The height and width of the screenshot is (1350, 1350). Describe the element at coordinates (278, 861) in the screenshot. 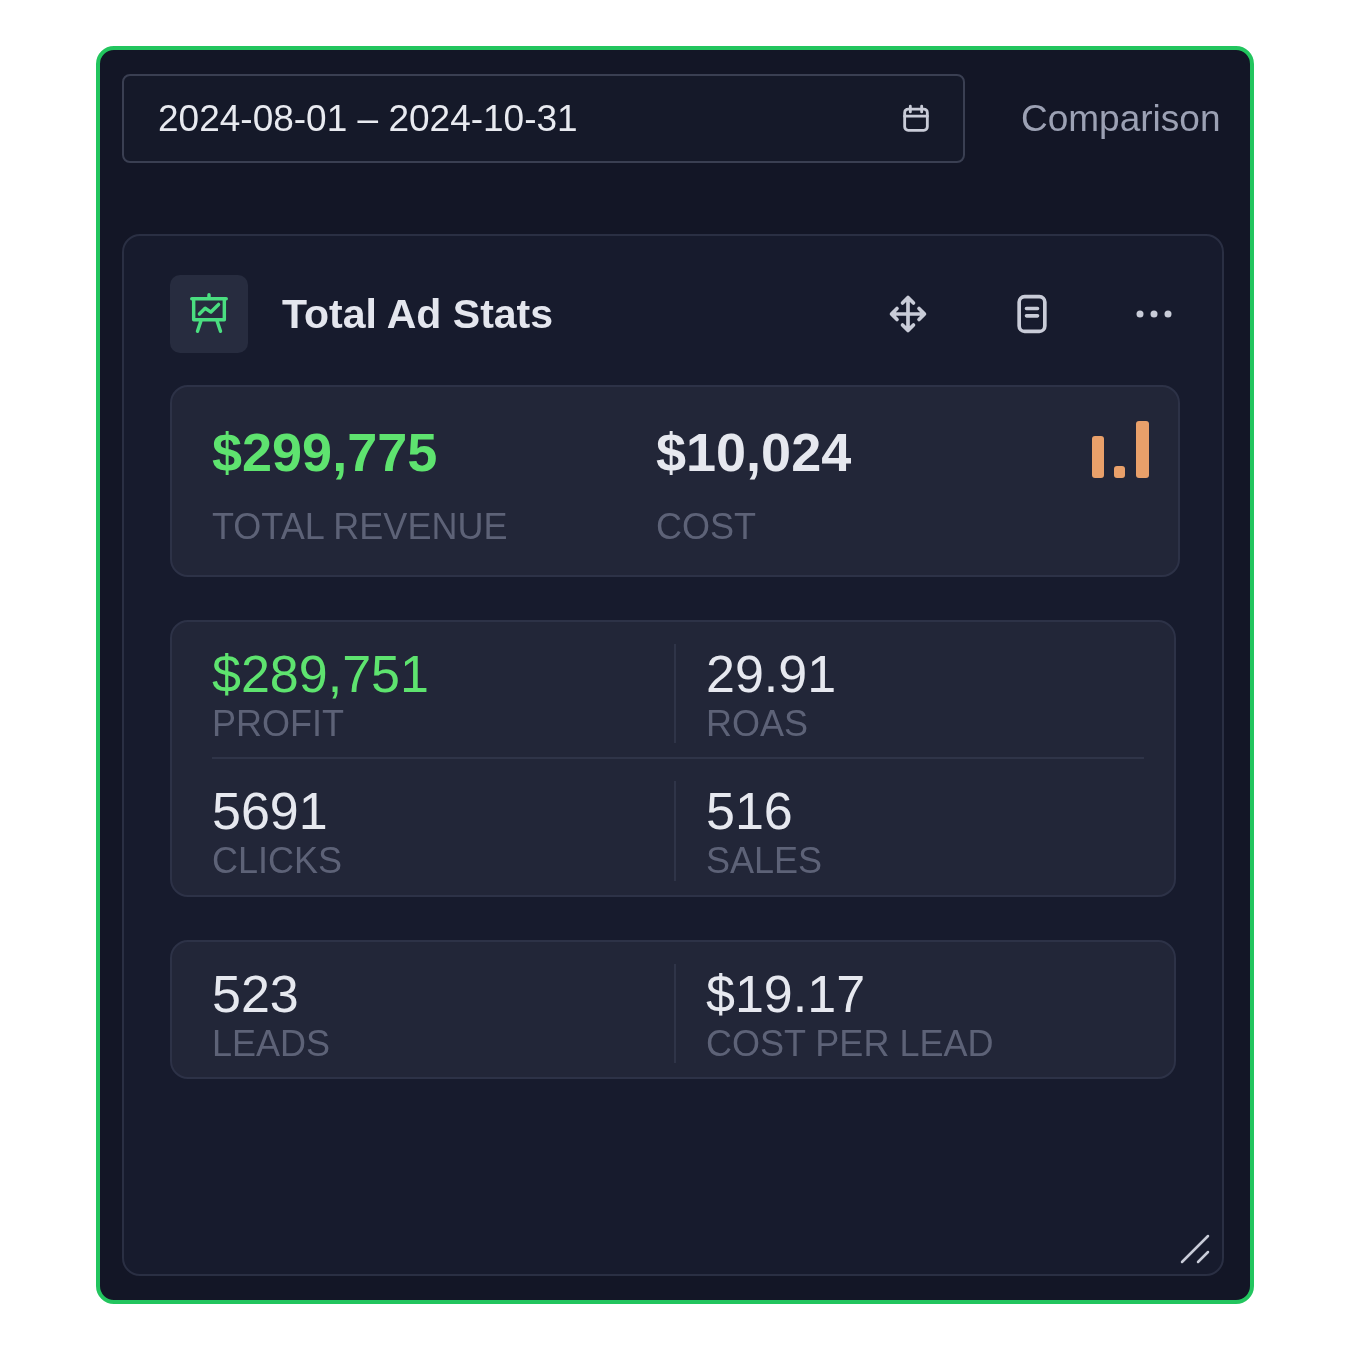

I see `stat-label: CLICKS` at that location.